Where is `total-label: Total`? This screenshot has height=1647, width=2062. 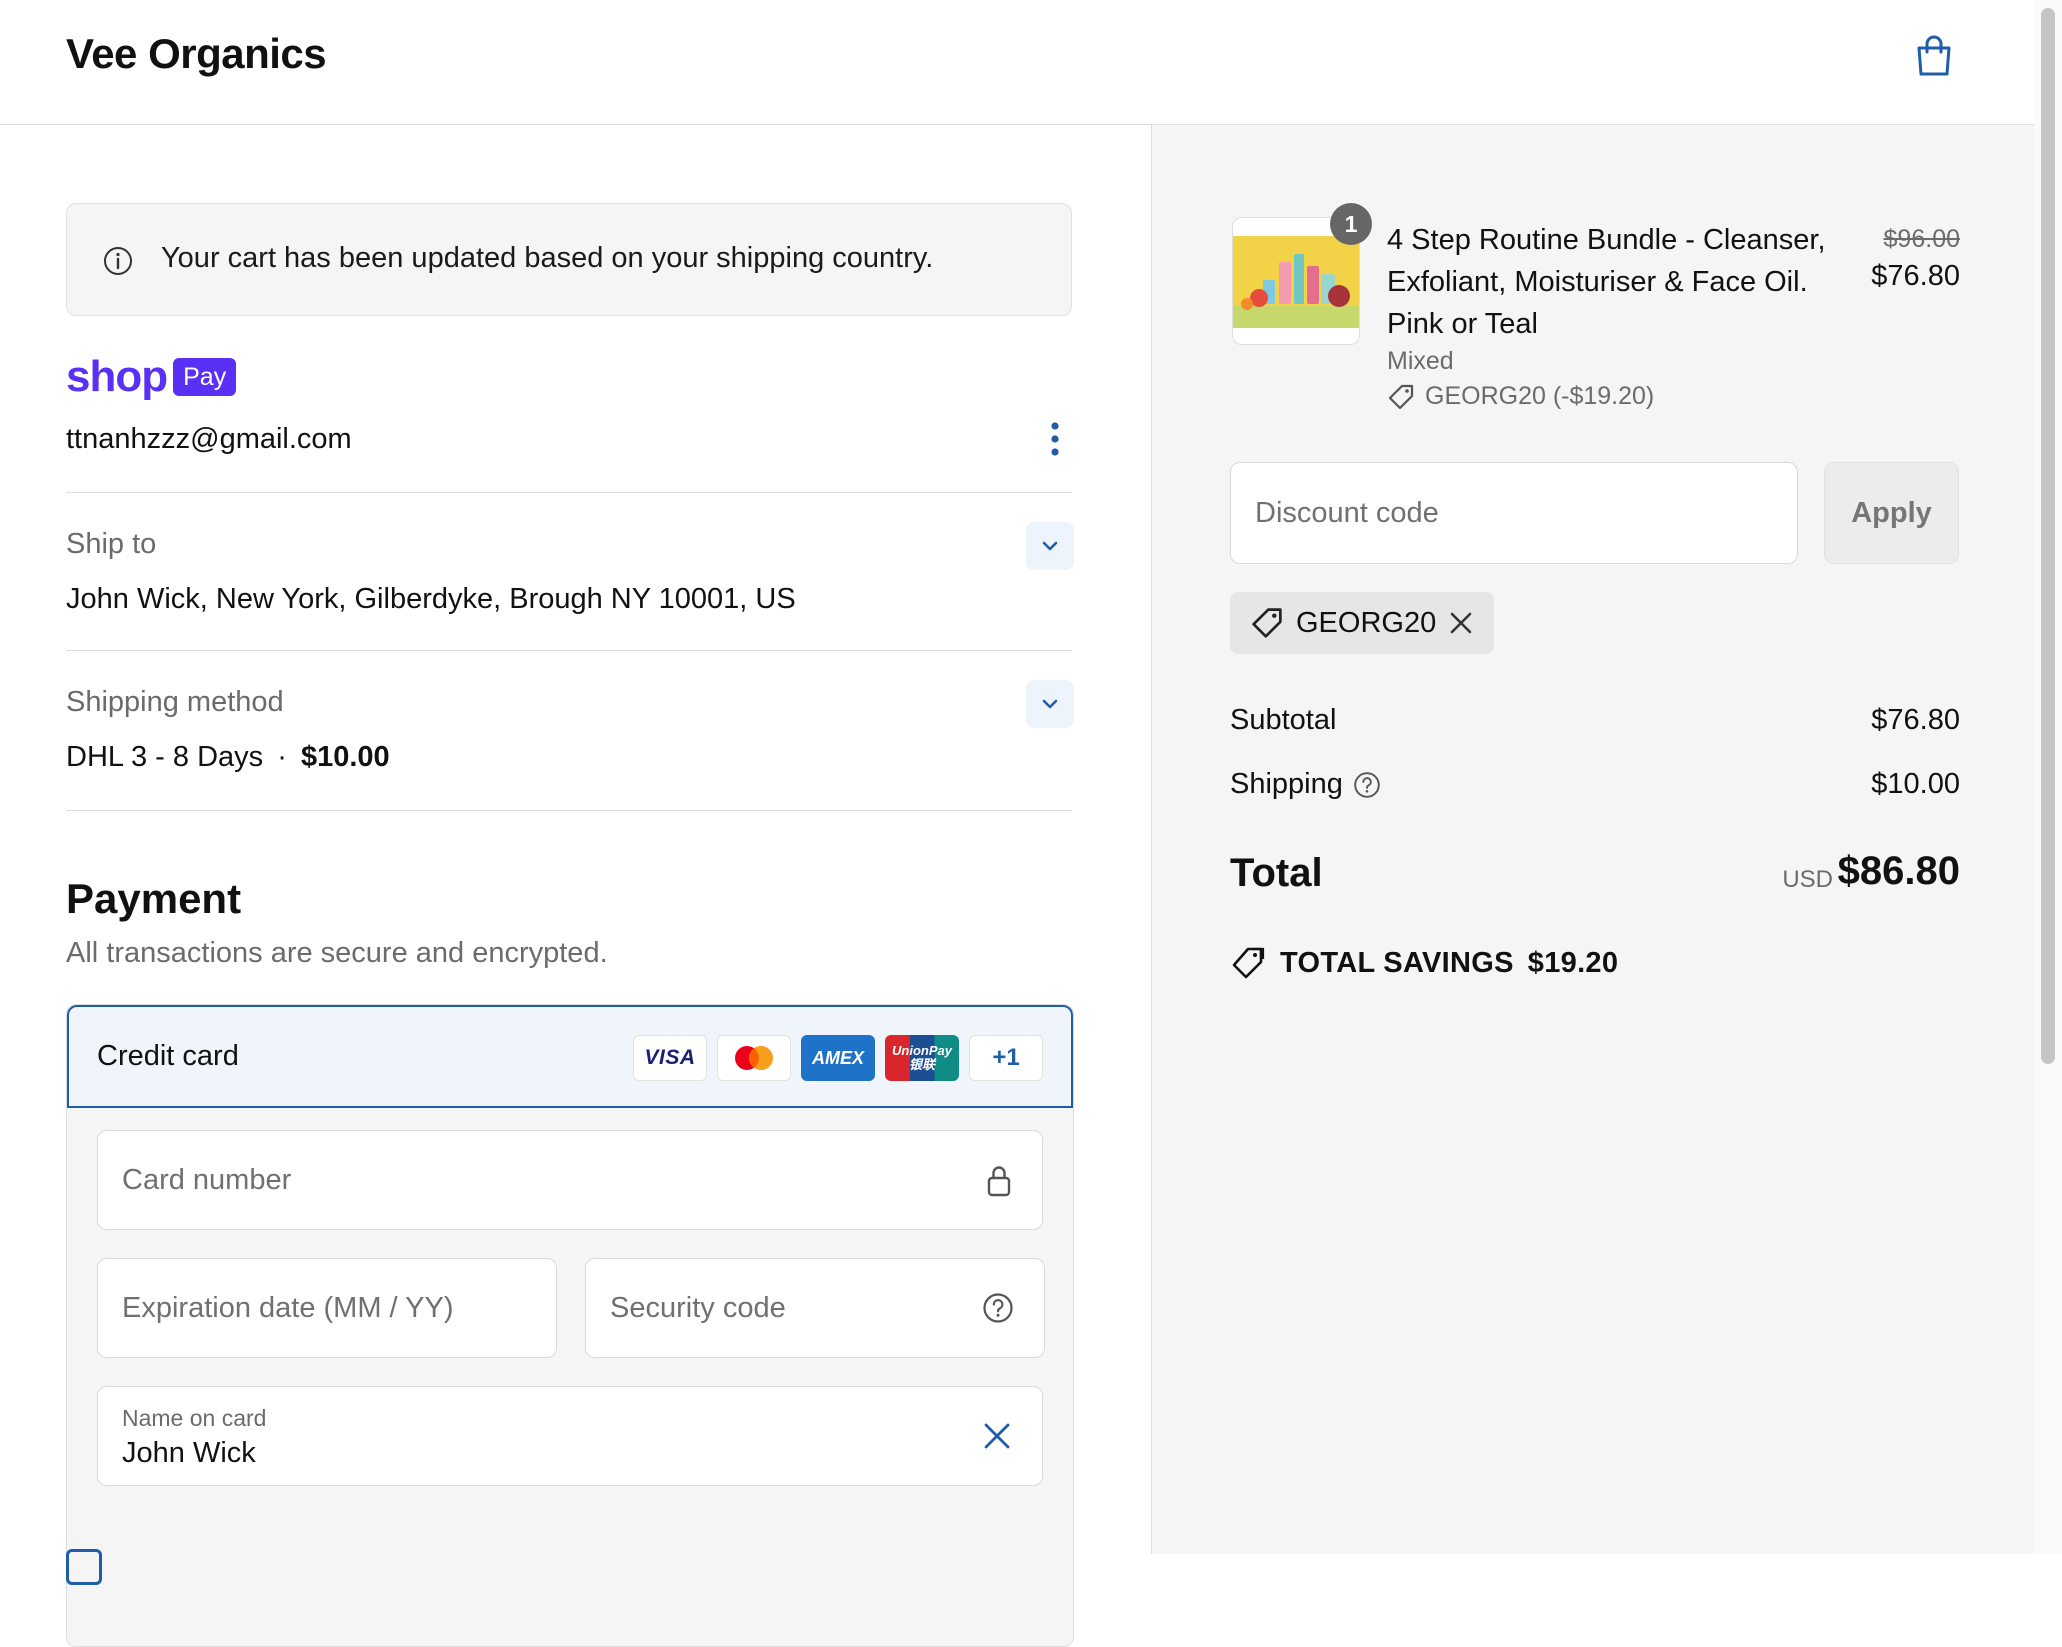 total-label: Total is located at coordinates (1276, 873).